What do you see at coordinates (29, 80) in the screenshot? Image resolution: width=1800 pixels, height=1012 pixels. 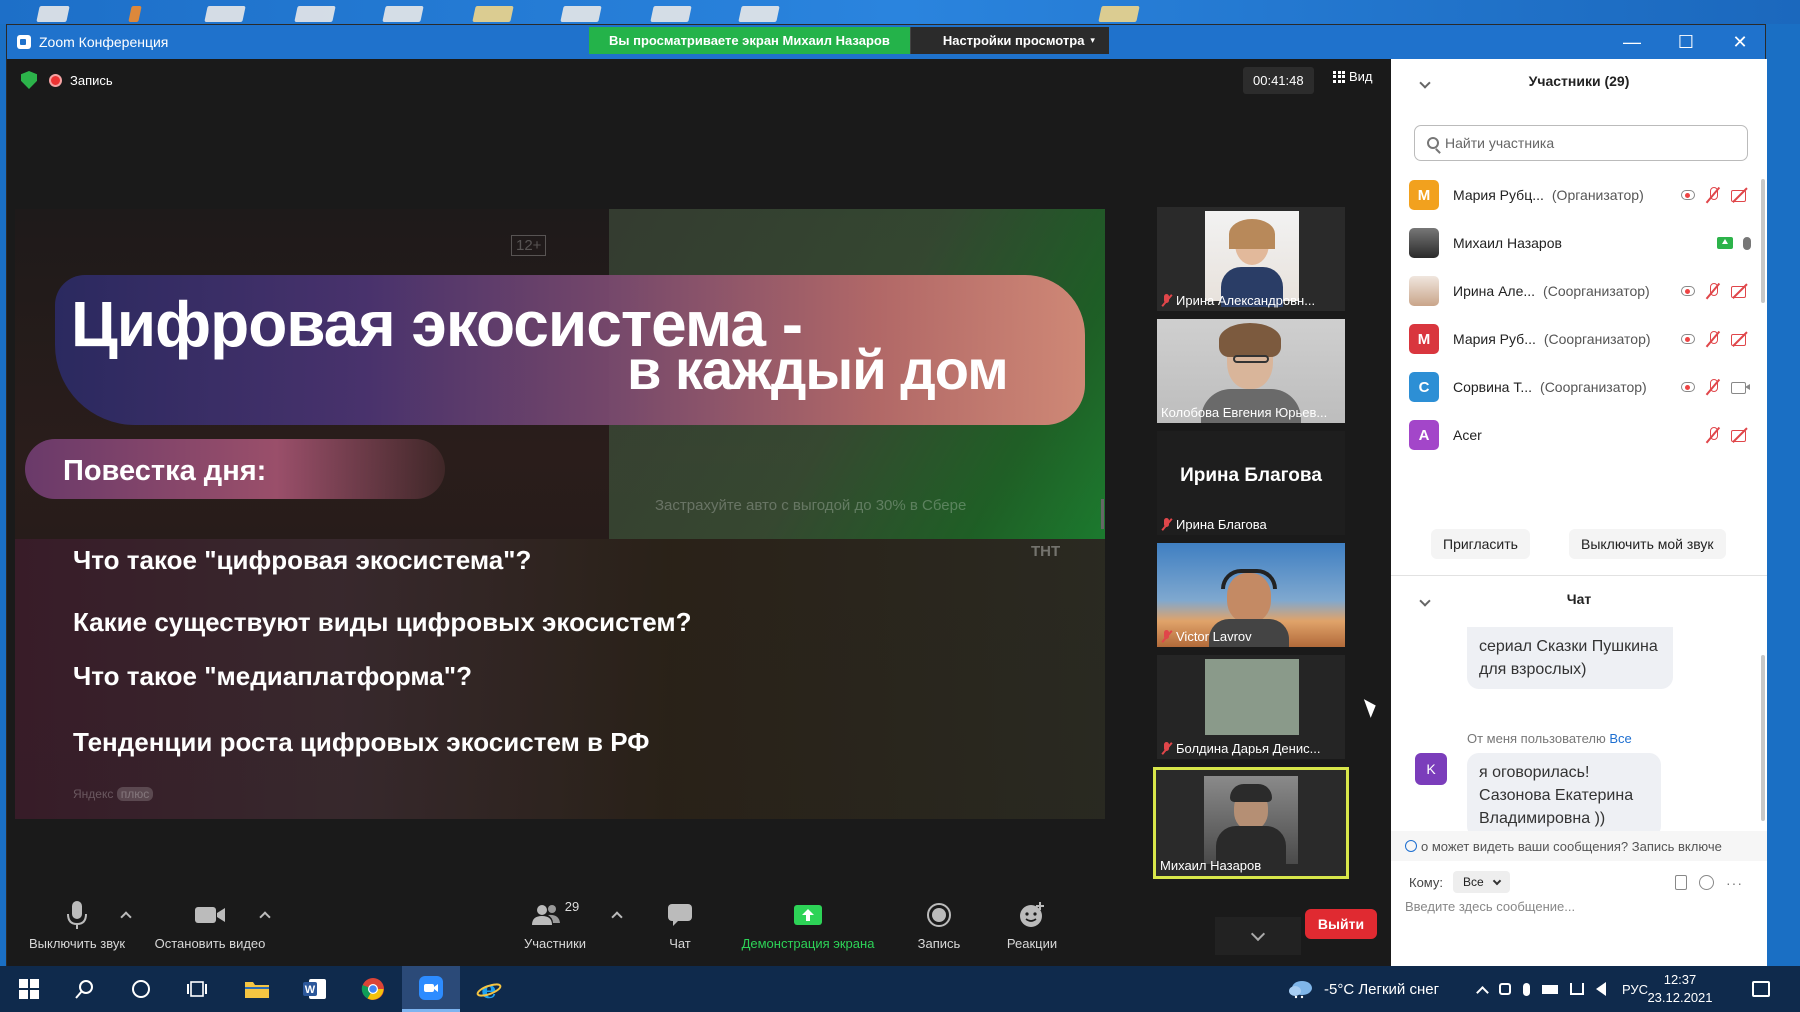 I see `shield-icon` at bounding box center [29, 80].